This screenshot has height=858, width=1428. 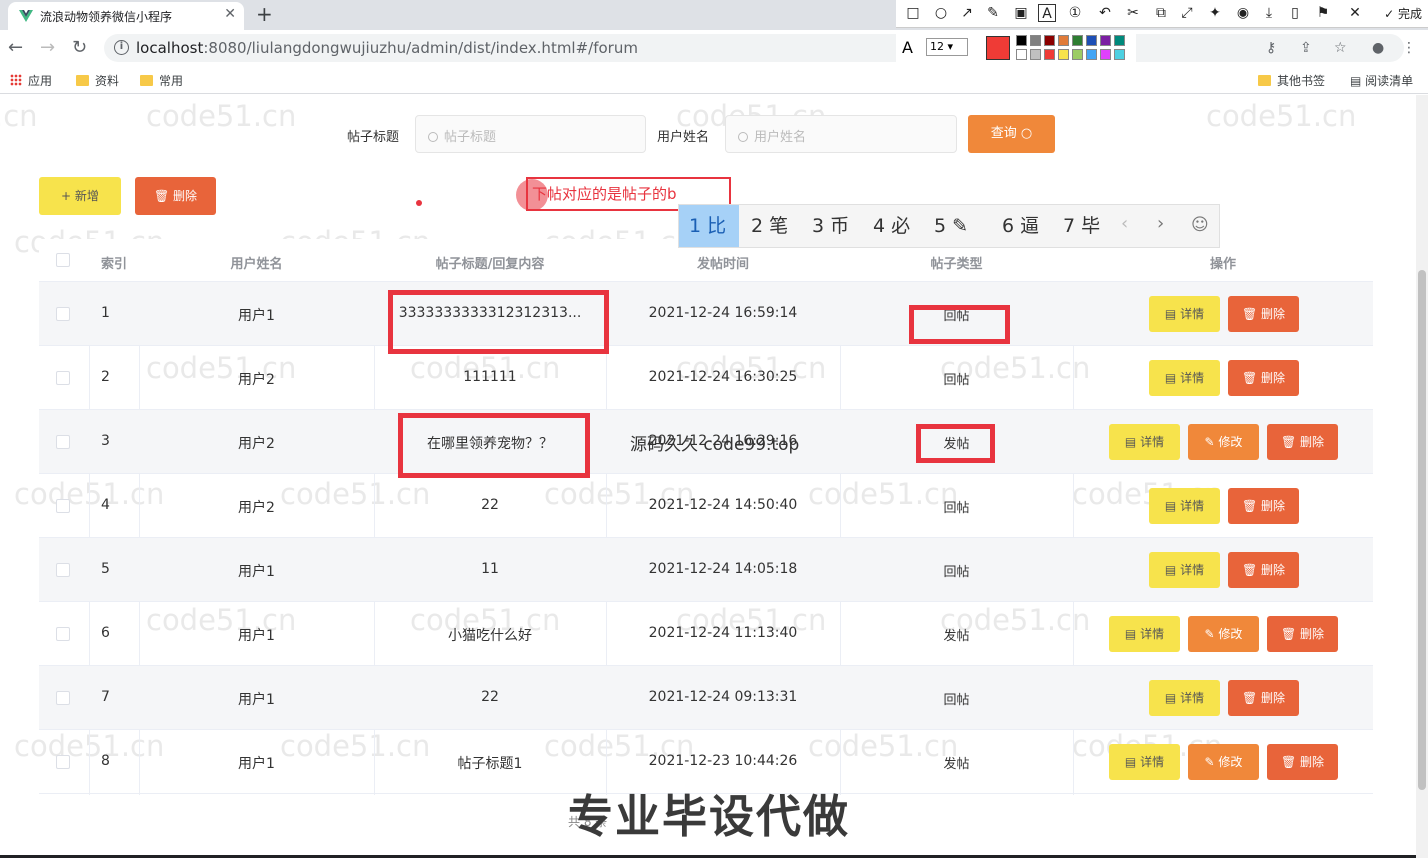 What do you see at coordinates (1271, 48) in the screenshot?
I see `key-icon: ⚷` at bounding box center [1271, 48].